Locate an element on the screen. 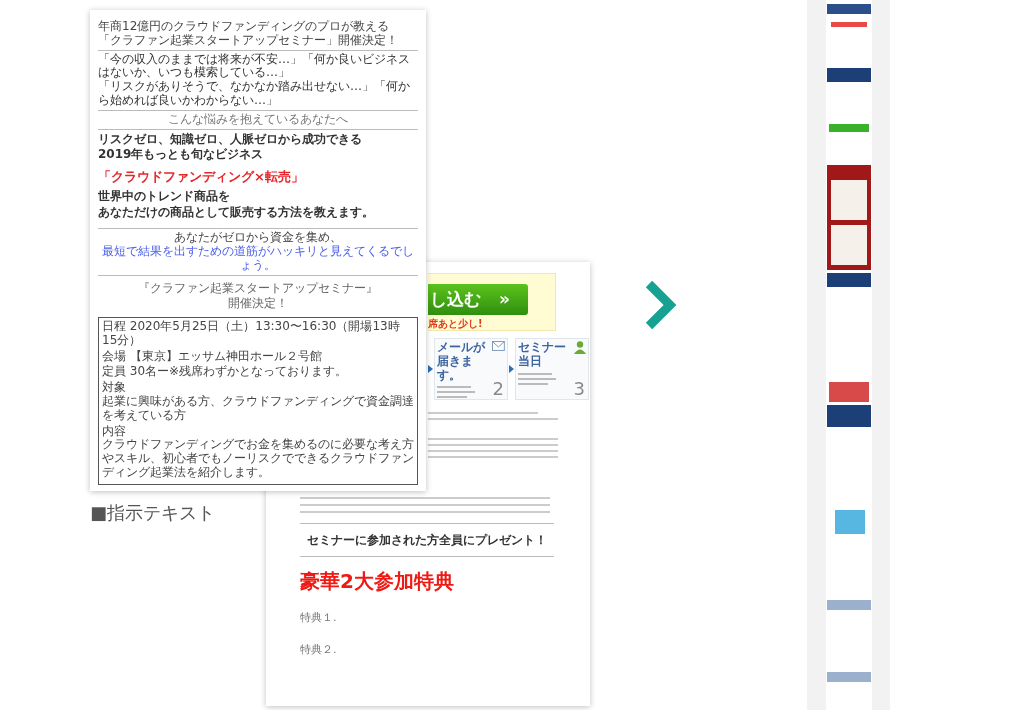 Image resolution: width=1030 pixels, height=710 pixels. worries-caption: こんな悩みを抱えているあなたへ is located at coordinates (258, 119).